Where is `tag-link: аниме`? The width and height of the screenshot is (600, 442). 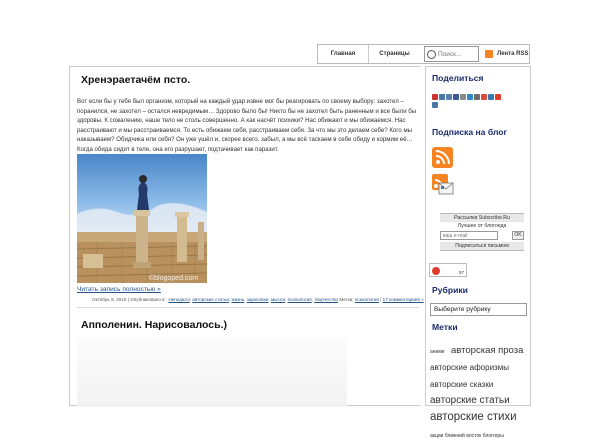 tag-link: аниме is located at coordinates (437, 352).